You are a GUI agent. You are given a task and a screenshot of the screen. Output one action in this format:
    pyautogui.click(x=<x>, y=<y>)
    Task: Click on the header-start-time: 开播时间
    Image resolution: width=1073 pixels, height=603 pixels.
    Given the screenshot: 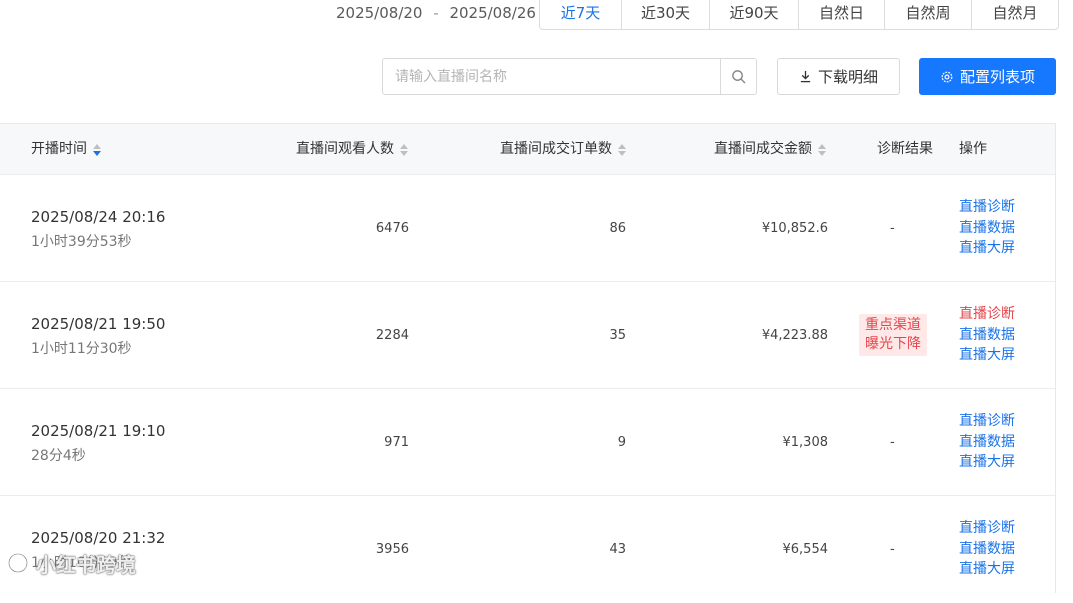 What is the action you would take?
    pyautogui.click(x=66, y=149)
    